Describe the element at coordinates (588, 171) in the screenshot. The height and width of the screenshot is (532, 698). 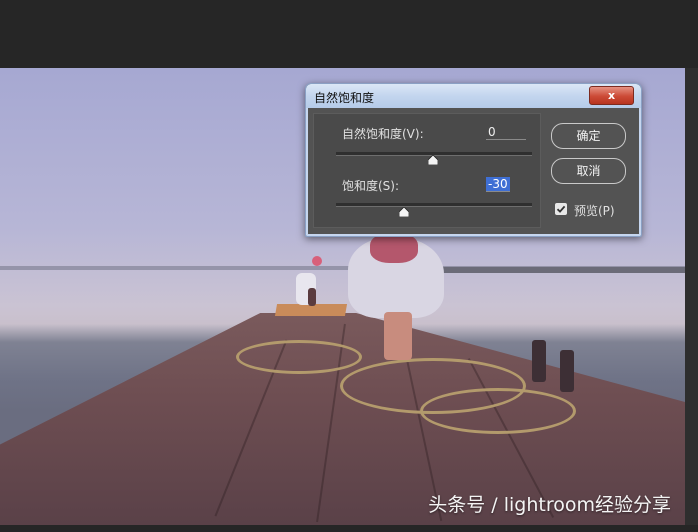
I see `cancel-button: 取消` at that location.